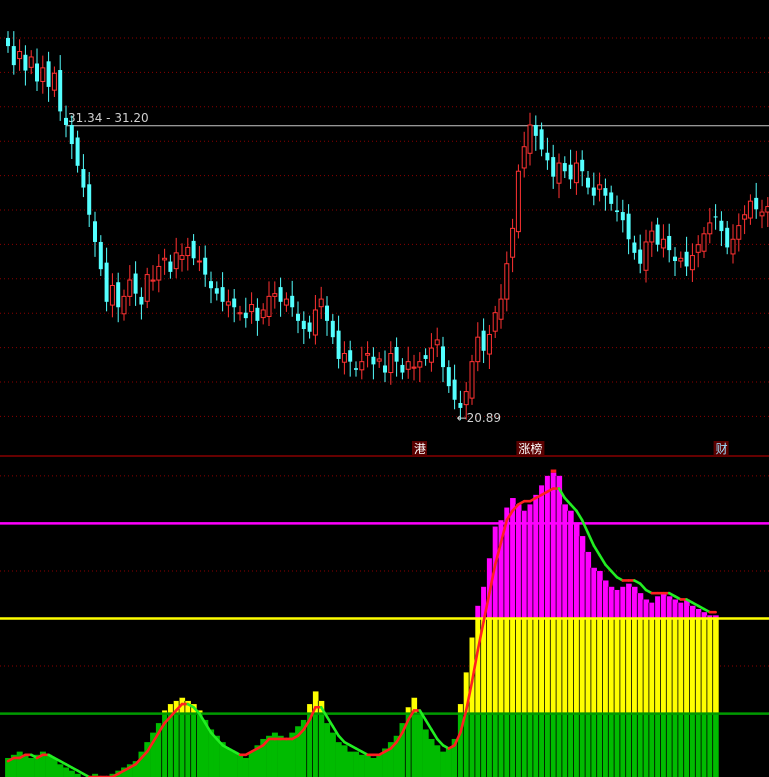  What do you see at coordinates (108, 118) in the screenshot?
I see `reference-price-label: 31.34 - 31.20` at bounding box center [108, 118].